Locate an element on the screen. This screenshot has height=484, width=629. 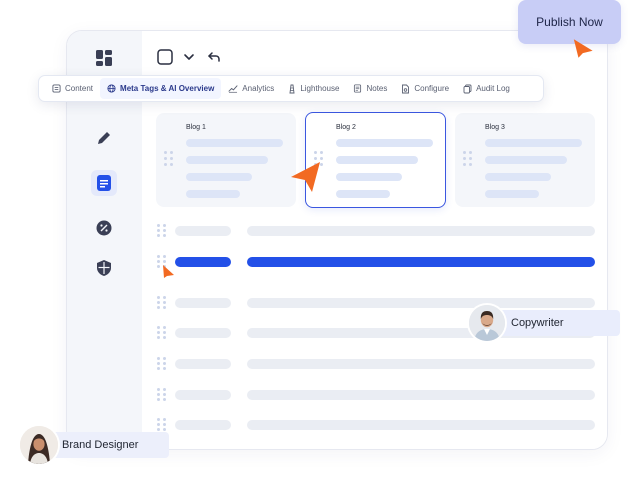
undo-icon is located at coordinates (214, 57).